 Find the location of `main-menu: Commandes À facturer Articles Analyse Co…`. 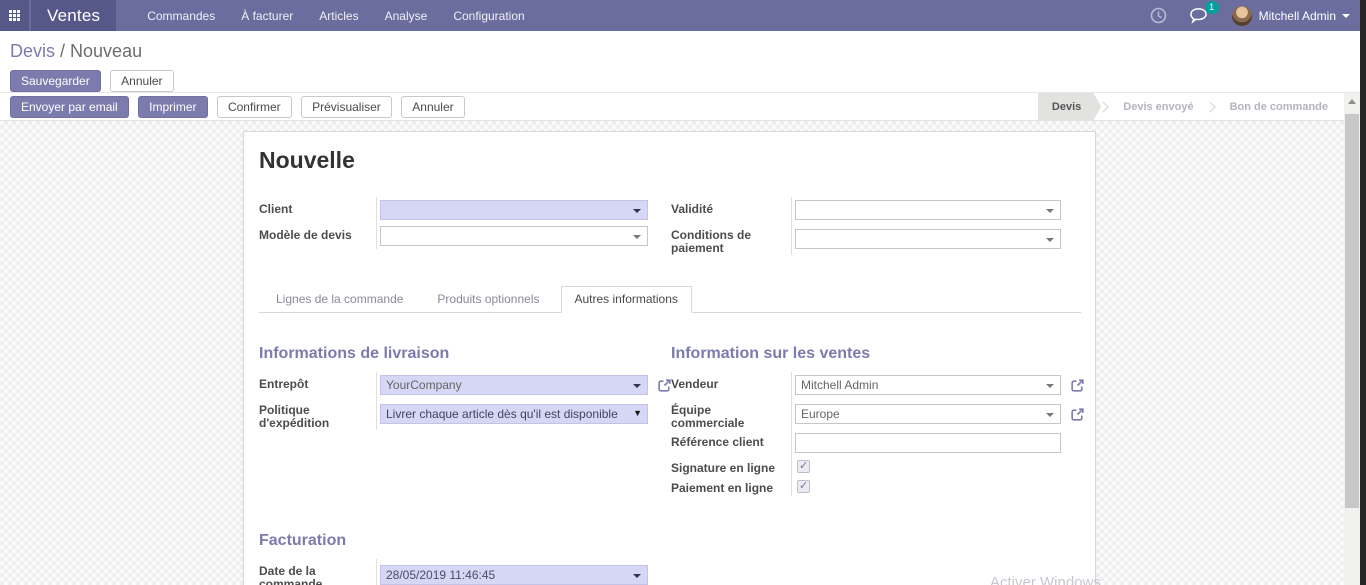

main-menu: Commandes À facturer Articles Analyse Co… is located at coordinates (336, 15).